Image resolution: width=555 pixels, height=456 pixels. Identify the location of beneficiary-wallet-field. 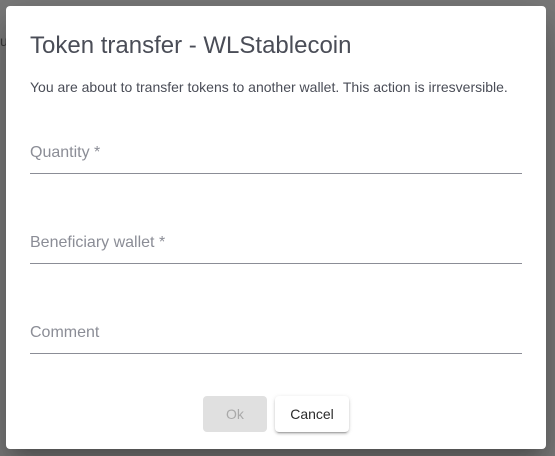
(276, 244).